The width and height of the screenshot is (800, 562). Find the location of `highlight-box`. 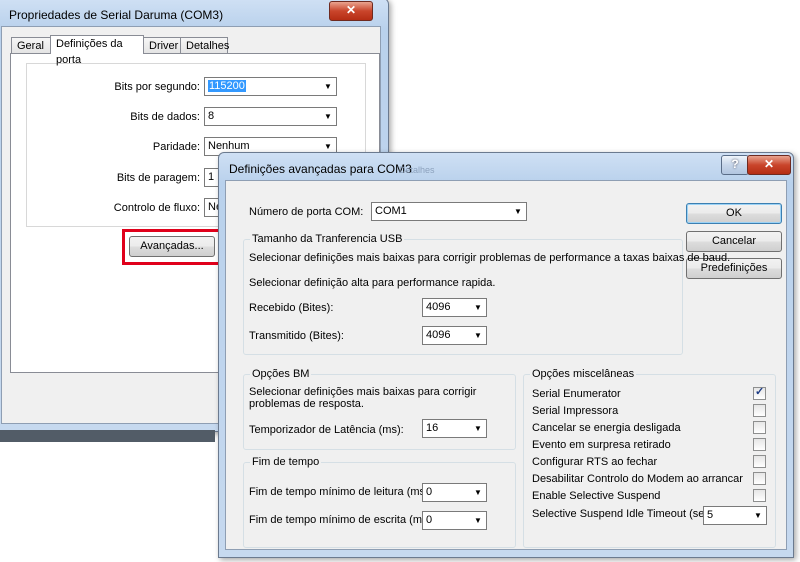

highlight-box is located at coordinates (173, 247).